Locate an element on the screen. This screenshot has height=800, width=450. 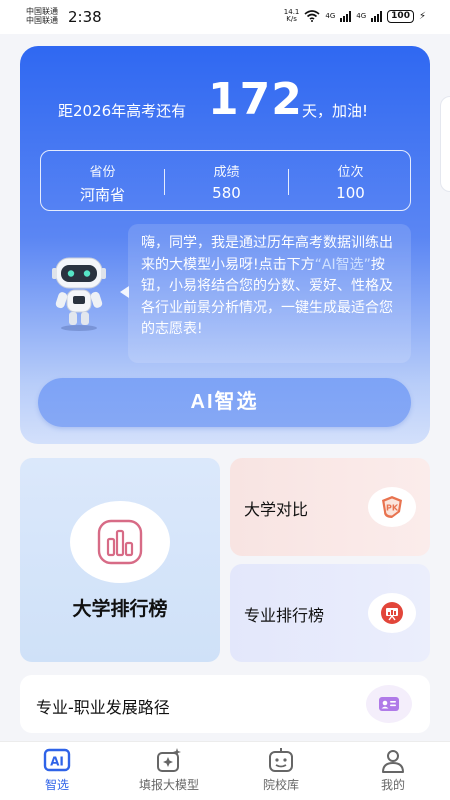
battery-icon: 100 is located at coordinates (400, 16).